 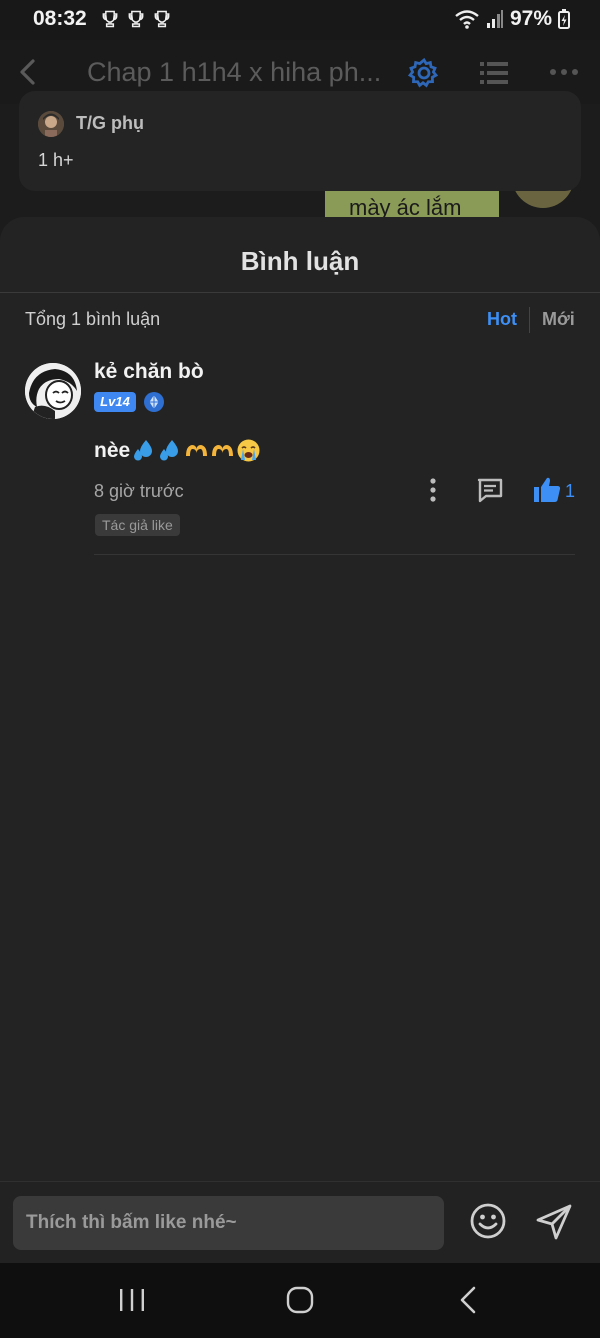 I want to click on notification-icons, so click(x=136, y=19).